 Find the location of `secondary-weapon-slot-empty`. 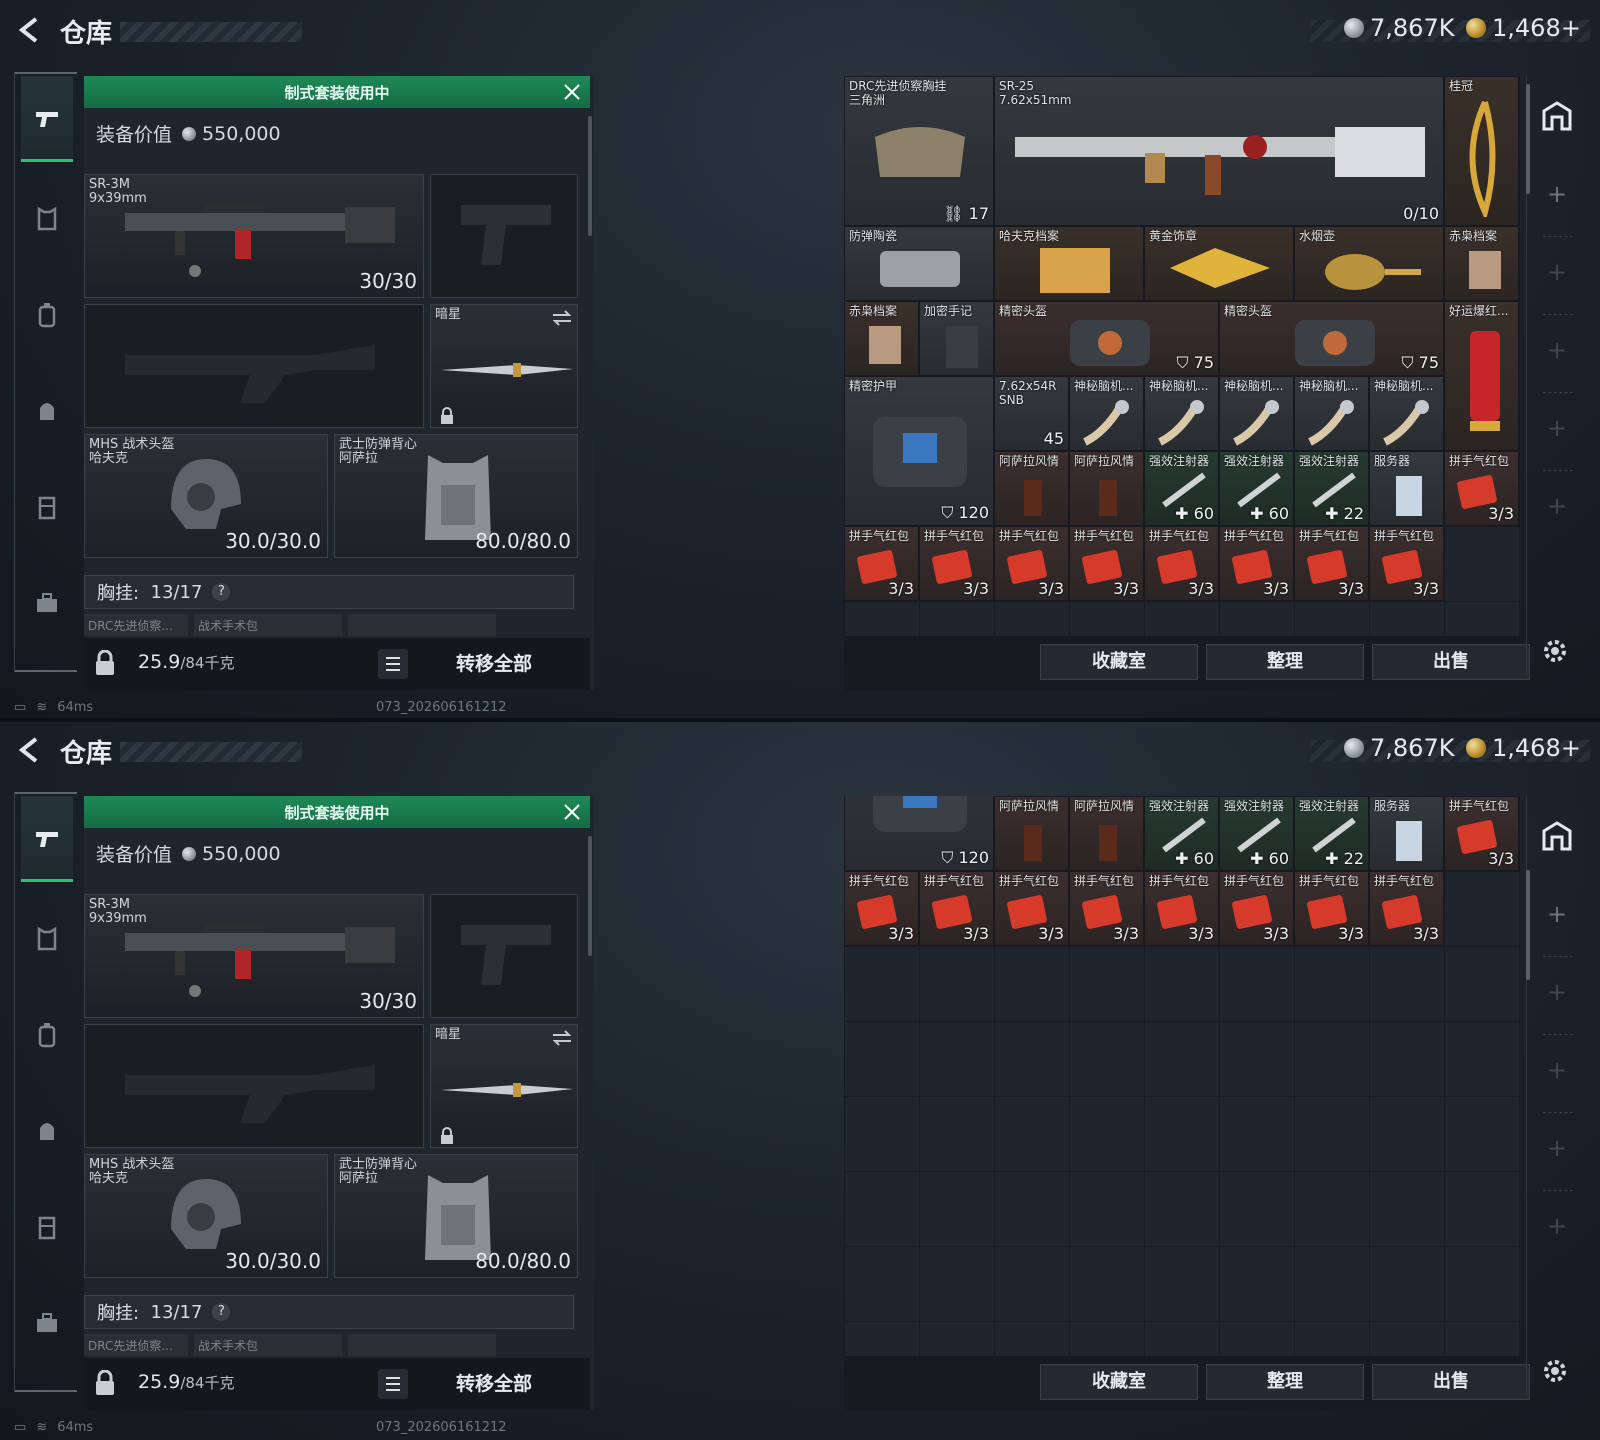

secondary-weapon-slot-empty is located at coordinates (254, 366).